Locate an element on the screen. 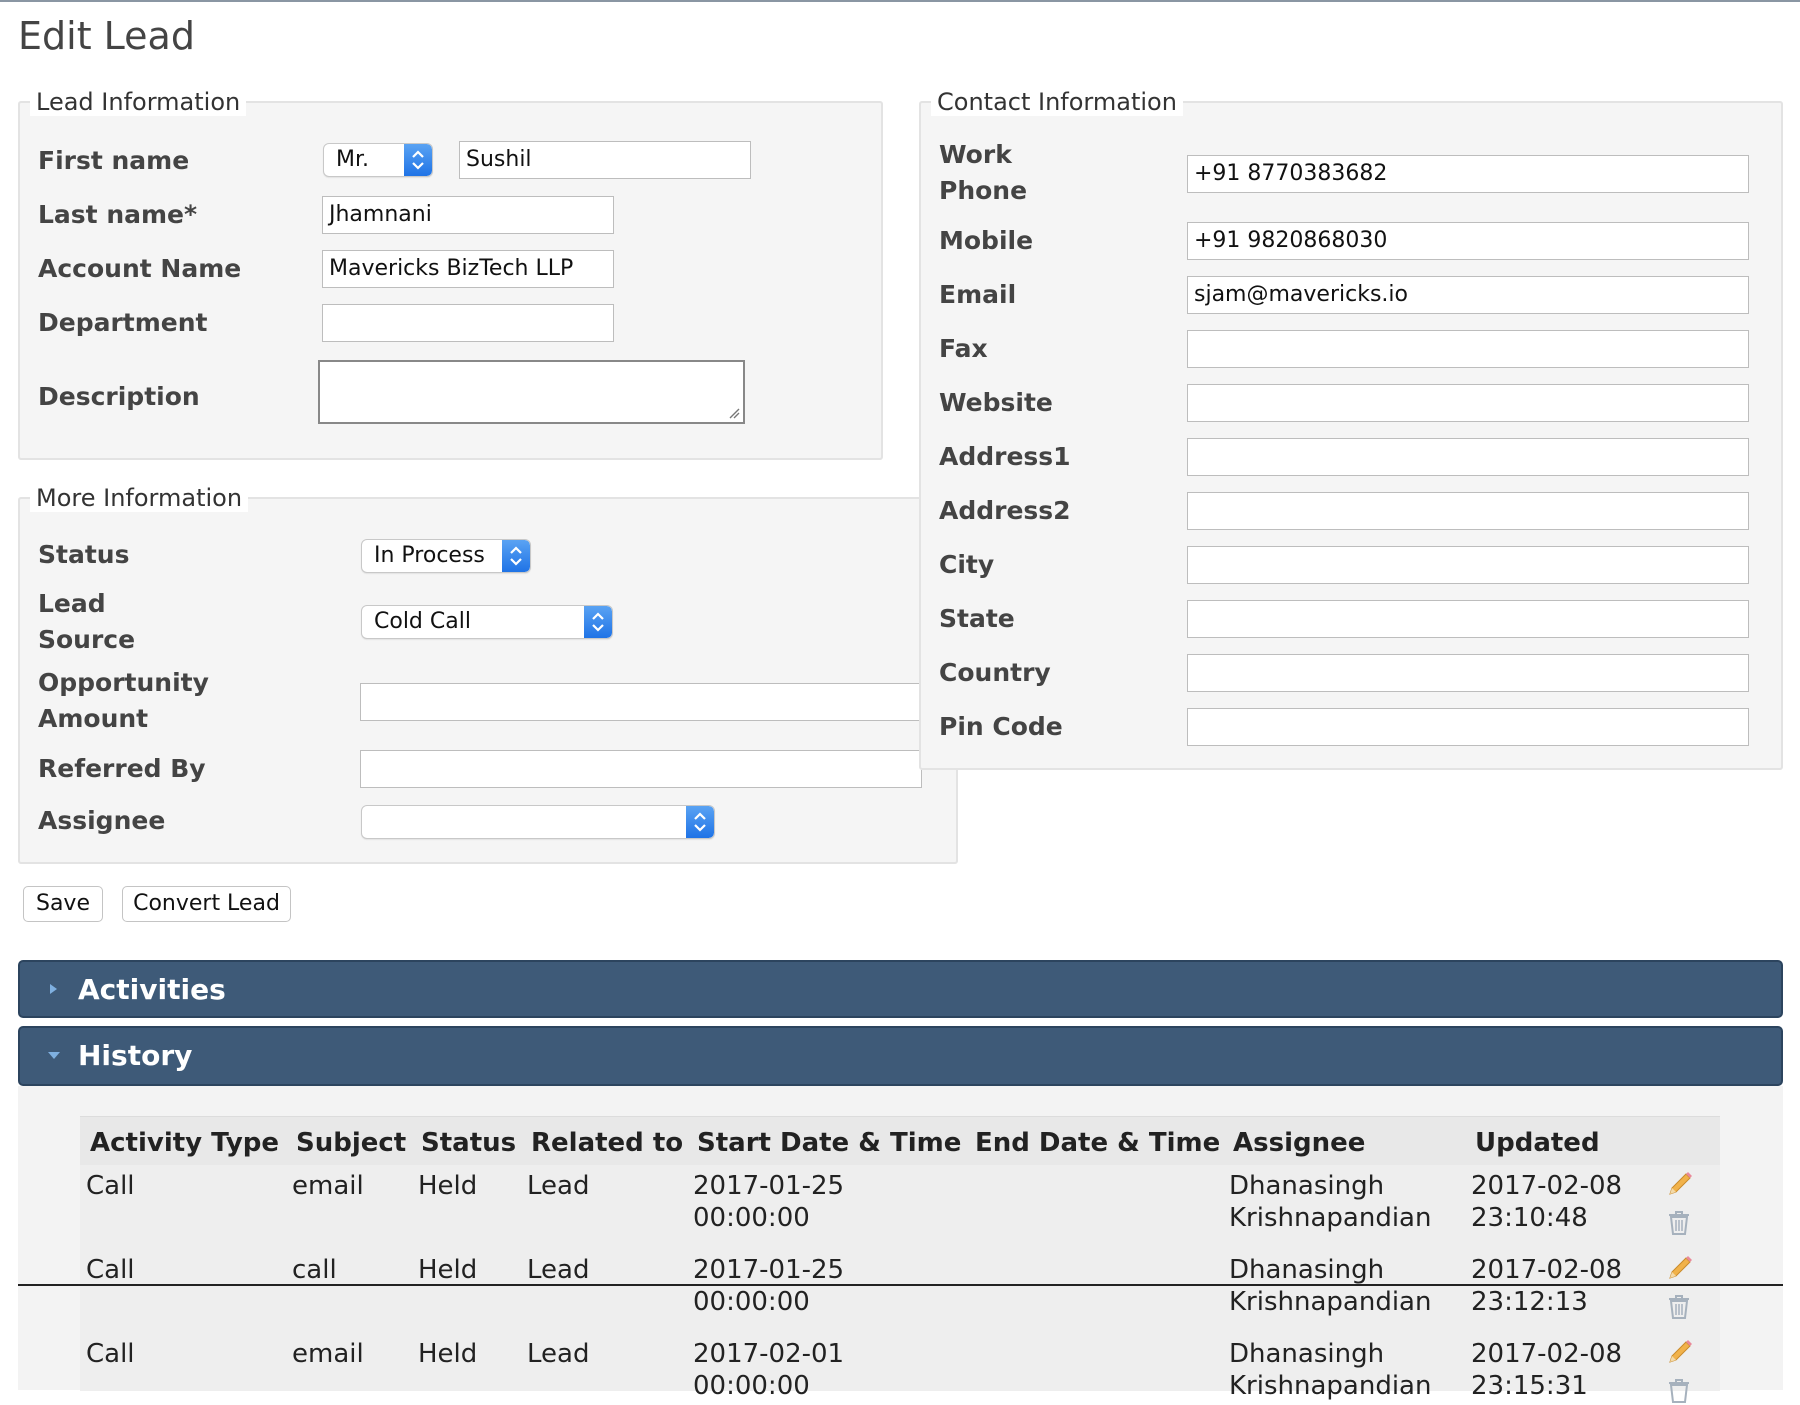  status-value: In Process is located at coordinates (429, 555).